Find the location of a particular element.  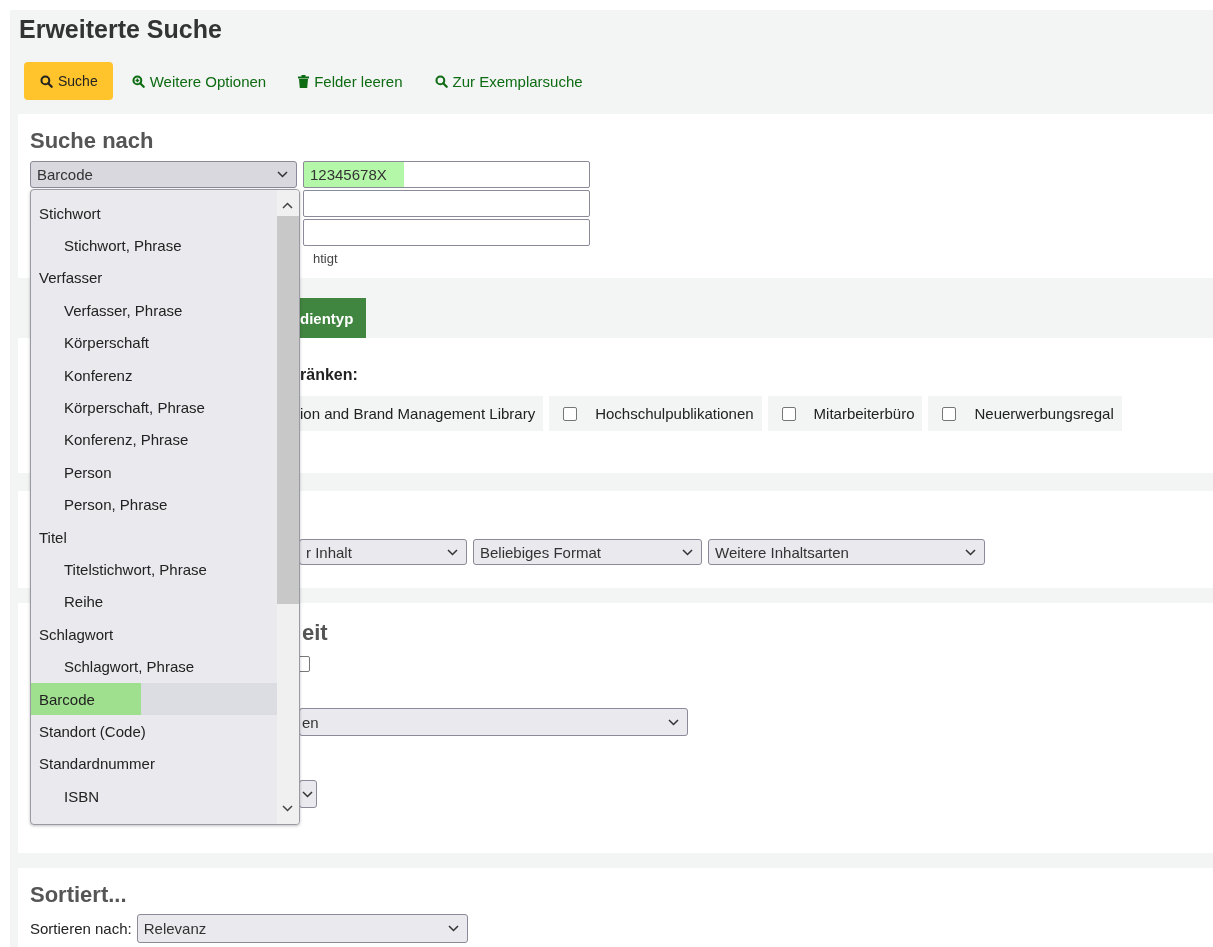

trash-icon is located at coordinates (304, 81).